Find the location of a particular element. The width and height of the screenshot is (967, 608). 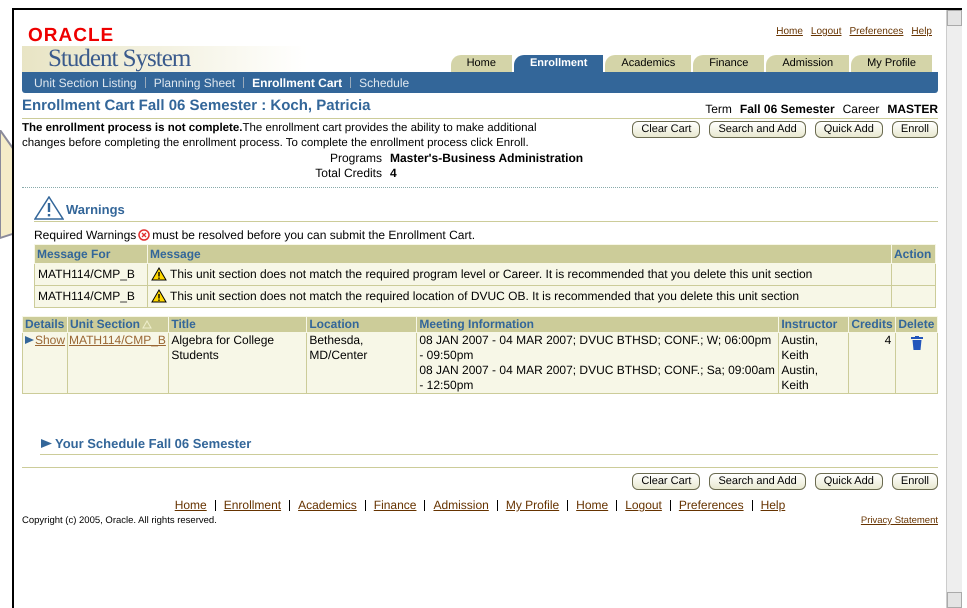

column-header: Title is located at coordinates (237, 324).